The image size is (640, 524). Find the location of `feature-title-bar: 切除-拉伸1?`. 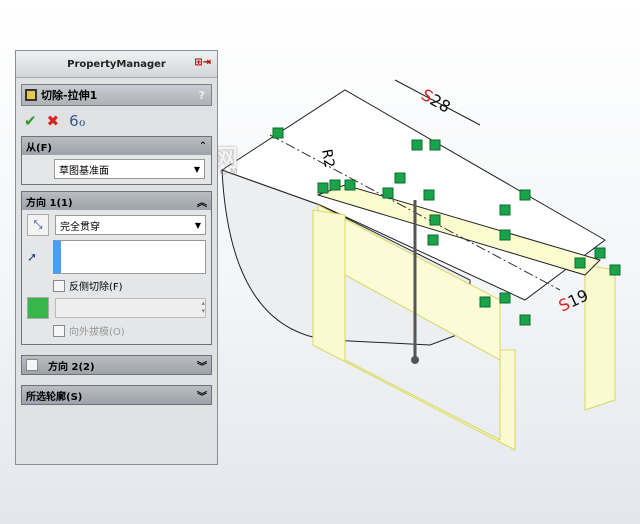

feature-title-bar: 切除-拉伸1? is located at coordinates (116, 95).